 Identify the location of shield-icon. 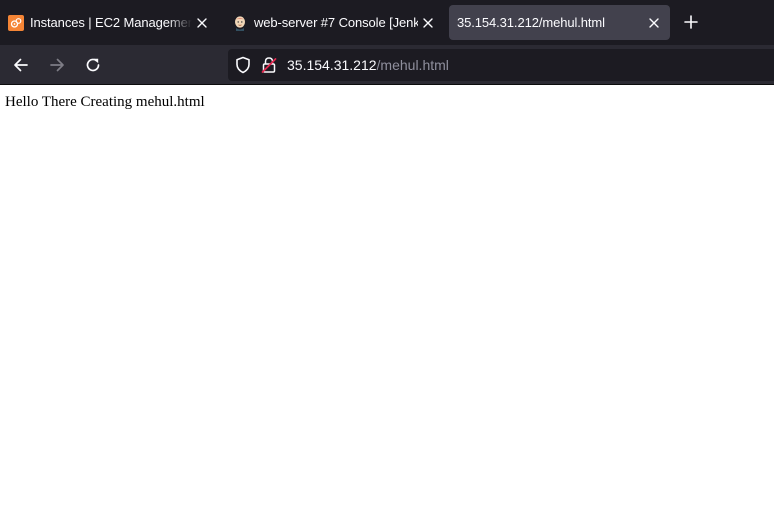
(243, 65).